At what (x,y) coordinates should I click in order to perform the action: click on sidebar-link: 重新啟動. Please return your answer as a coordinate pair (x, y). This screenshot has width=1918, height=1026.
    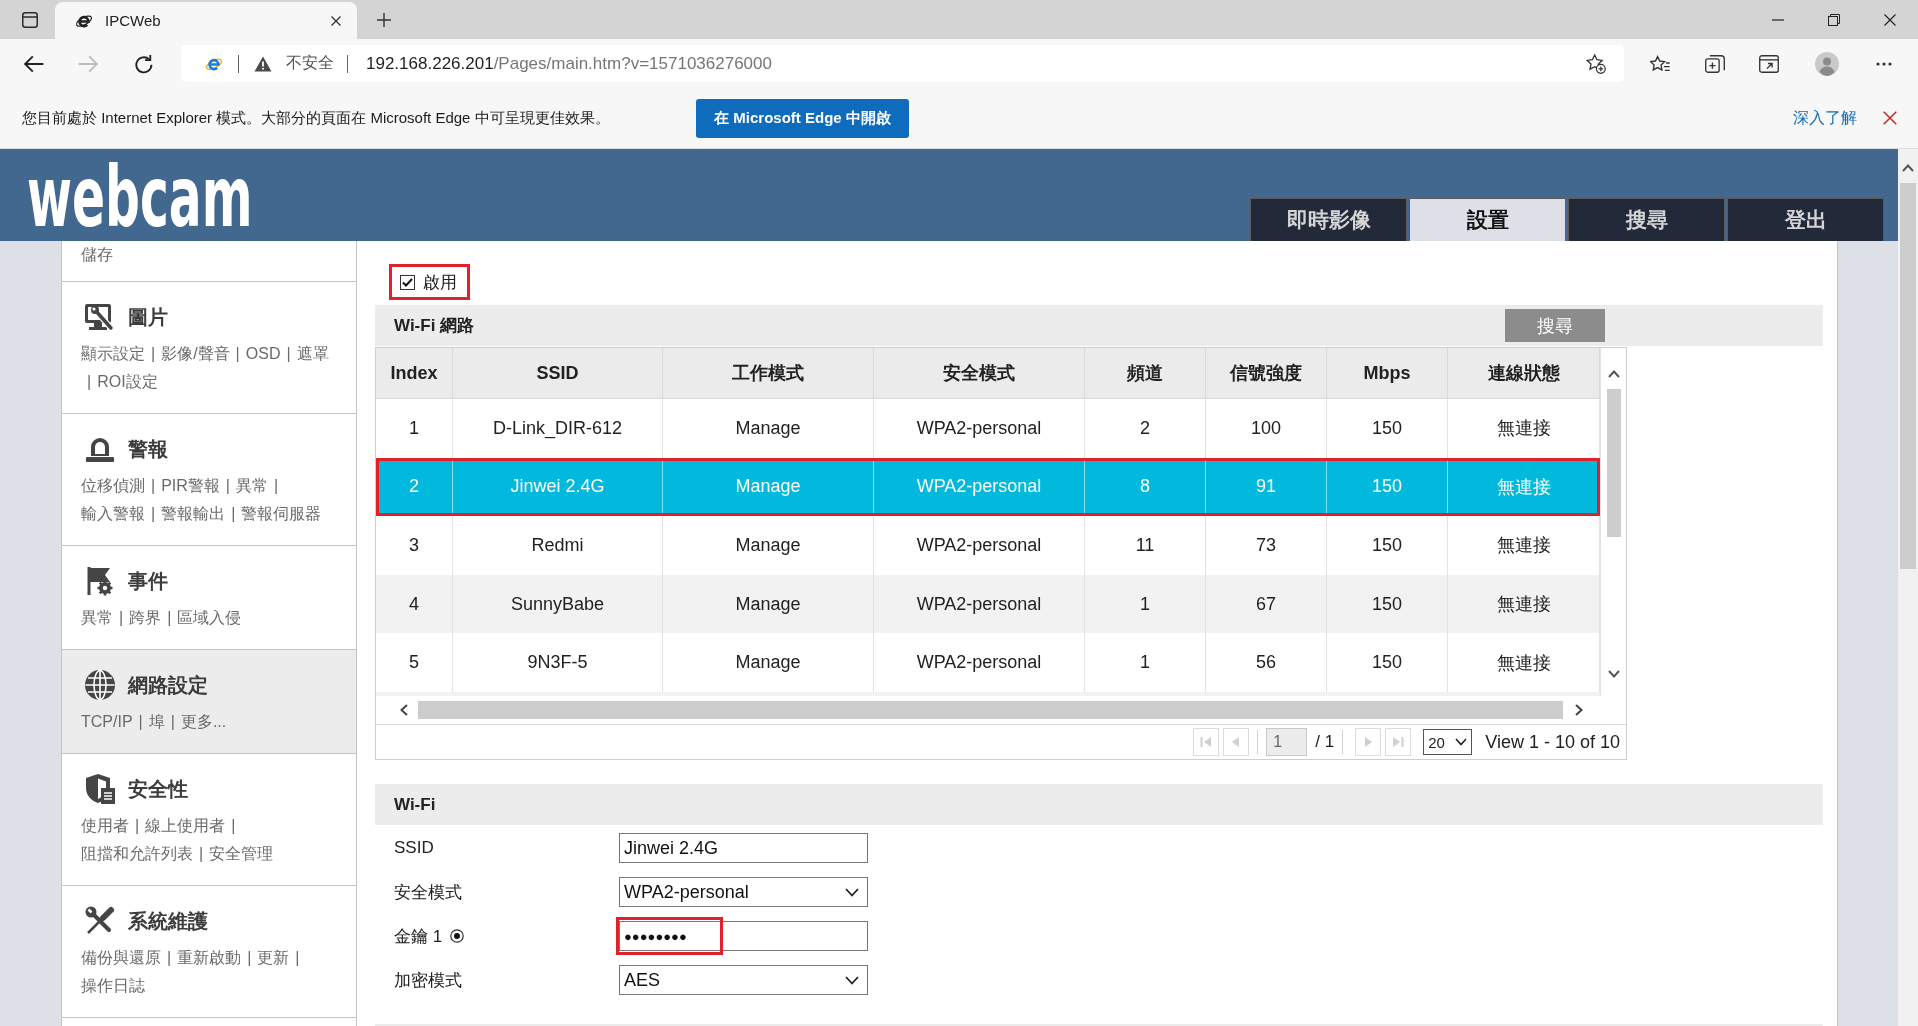
    Looking at the image, I should click on (209, 958).